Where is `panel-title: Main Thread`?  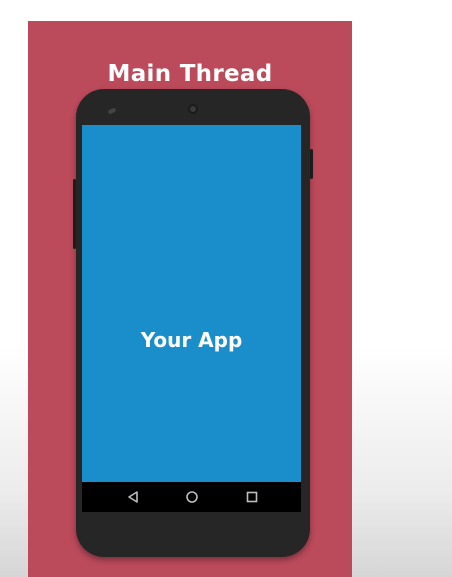
panel-title: Main Thread is located at coordinates (190, 74).